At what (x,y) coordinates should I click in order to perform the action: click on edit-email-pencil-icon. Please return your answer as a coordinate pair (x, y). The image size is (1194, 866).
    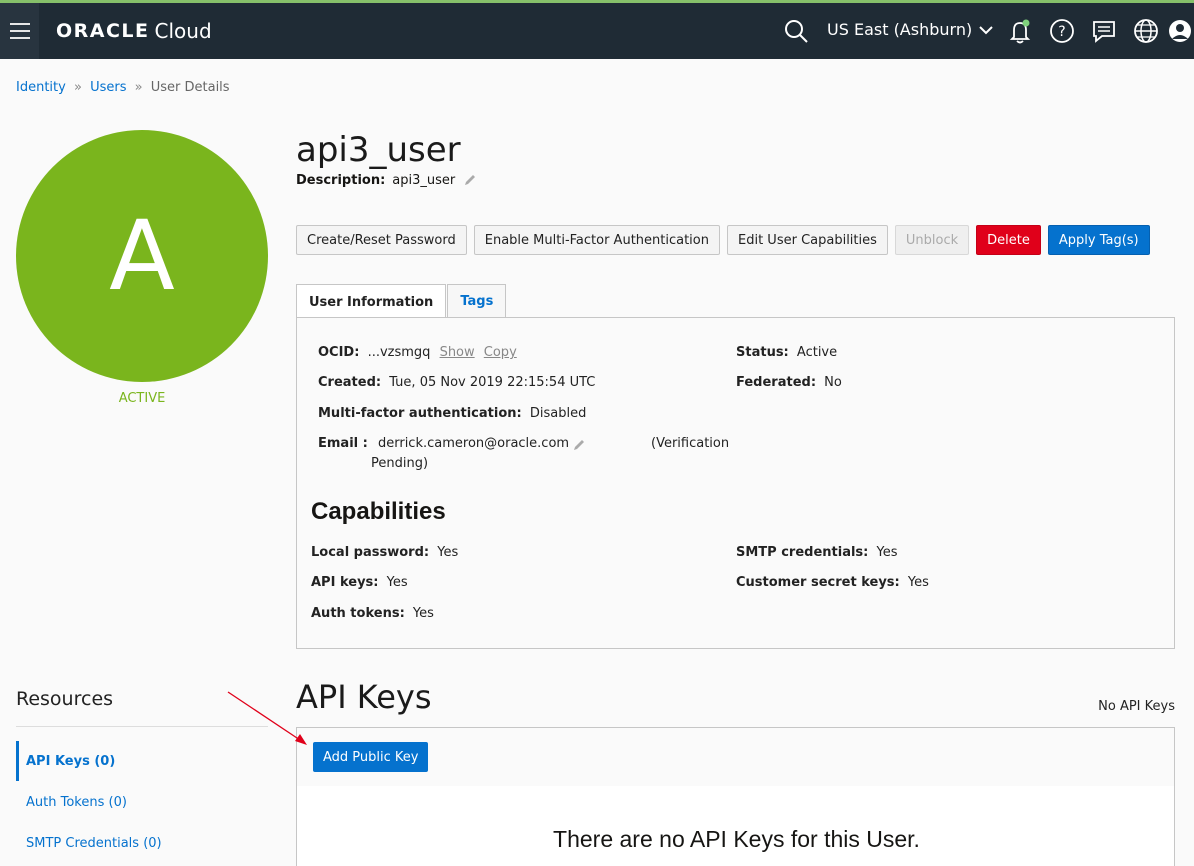
    Looking at the image, I should click on (579, 445).